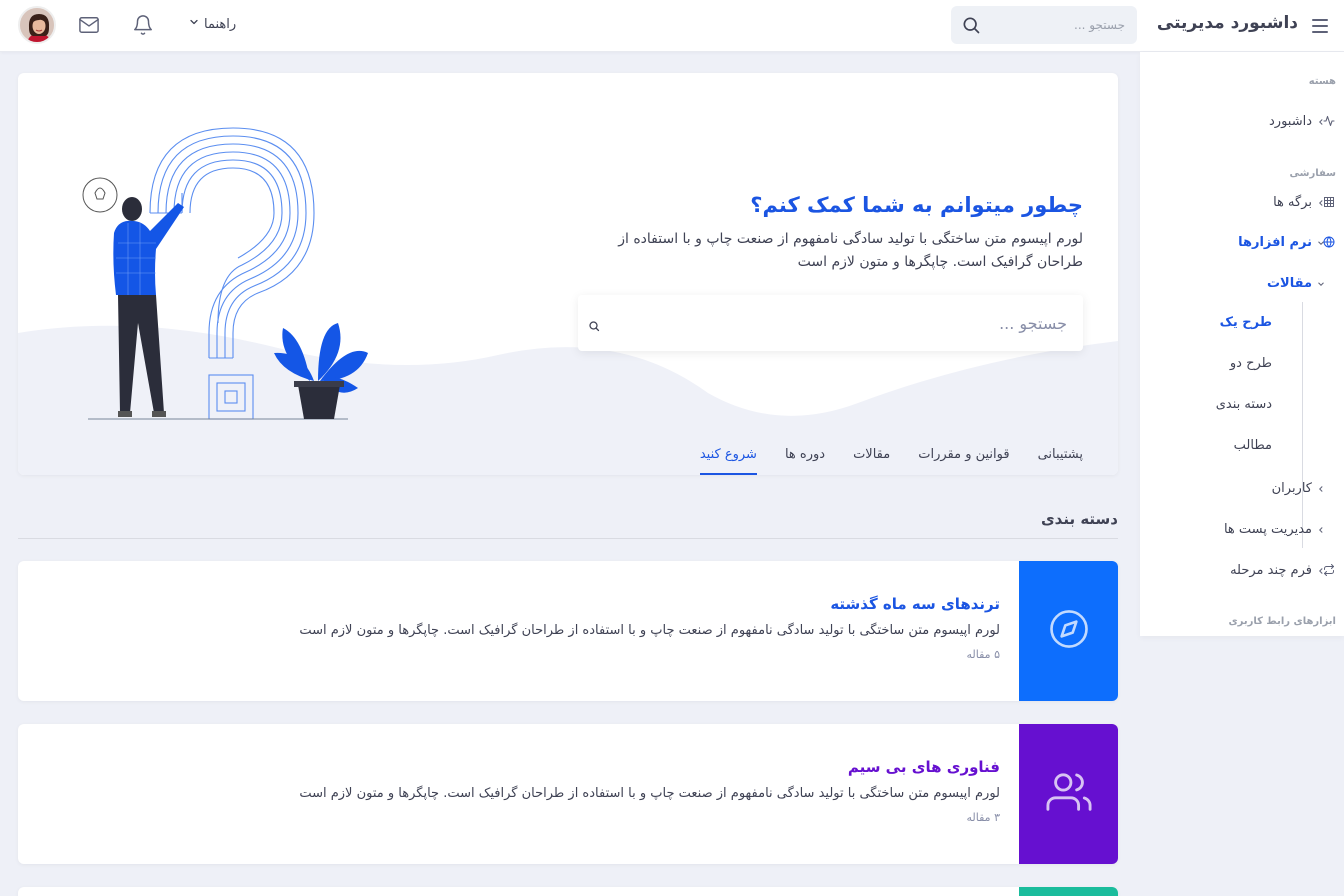 The height and width of the screenshot is (896, 1344). What do you see at coordinates (1320, 26) in the screenshot?
I see `menu-toggle-icon` at bounding box center [1320, 26].